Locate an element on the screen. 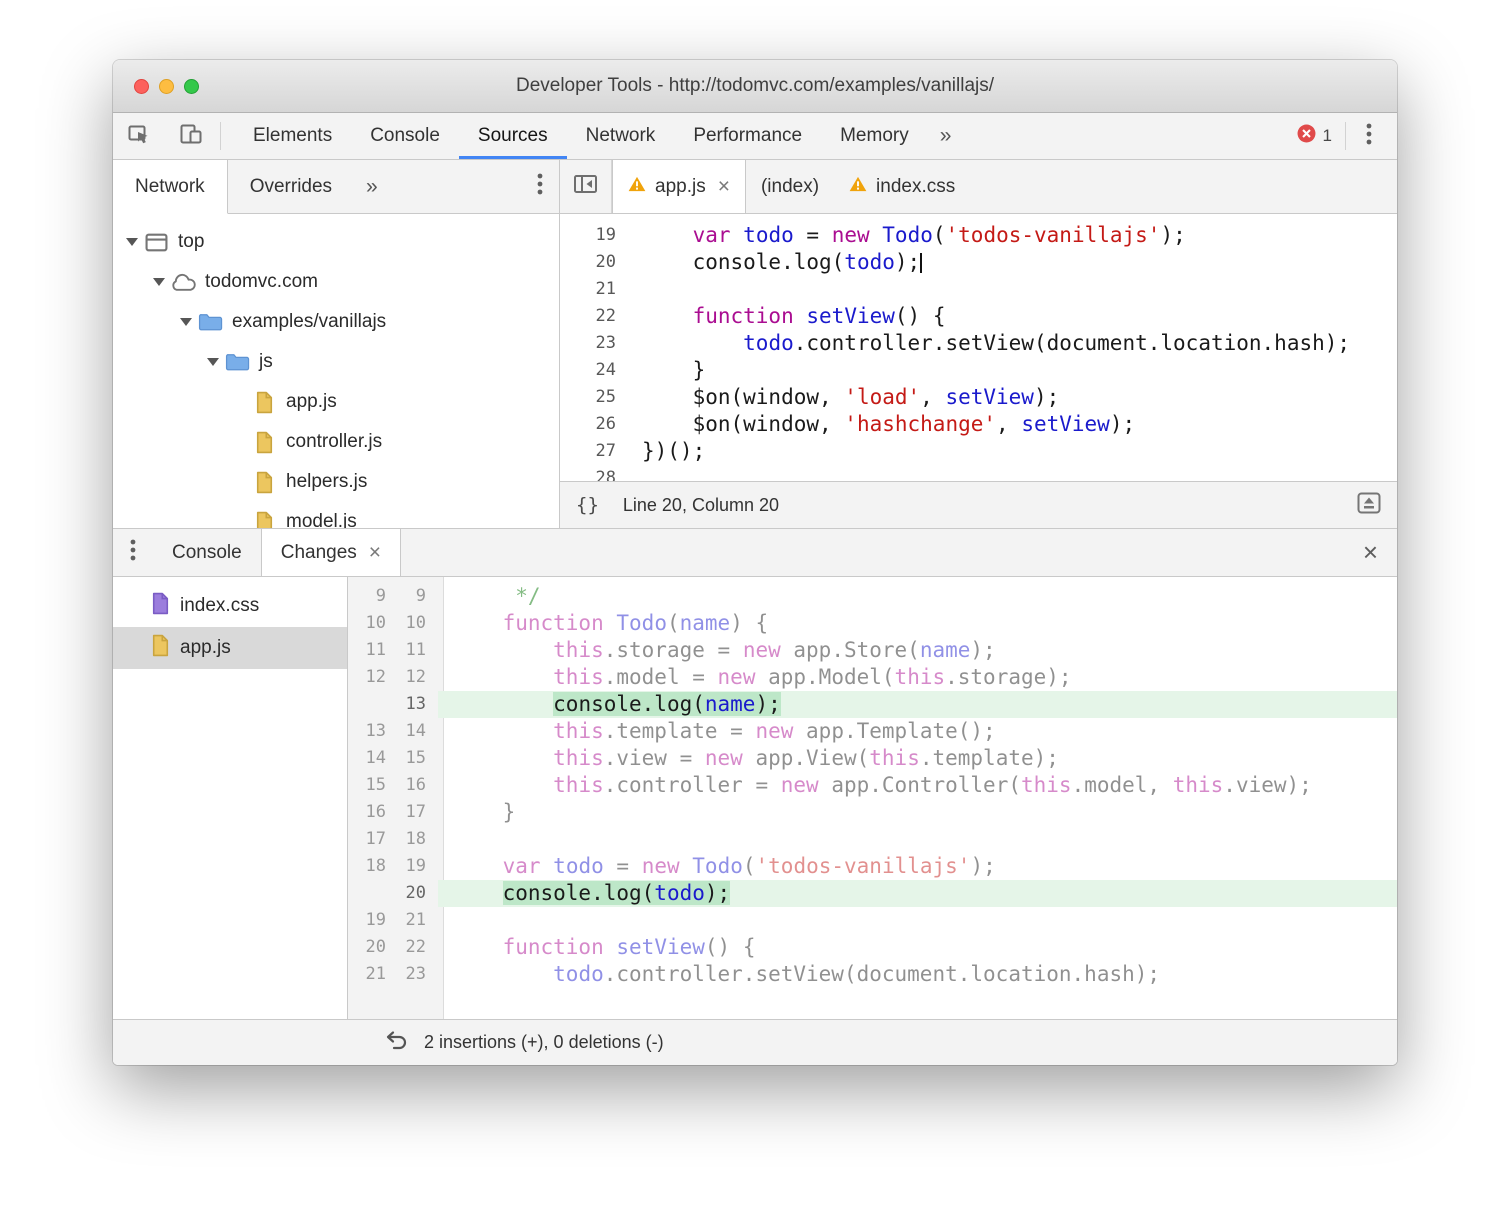 Image resolution: width=1510 pixels, height=1228 pixels. line-number: 20 is located at coordinates (596, 262).